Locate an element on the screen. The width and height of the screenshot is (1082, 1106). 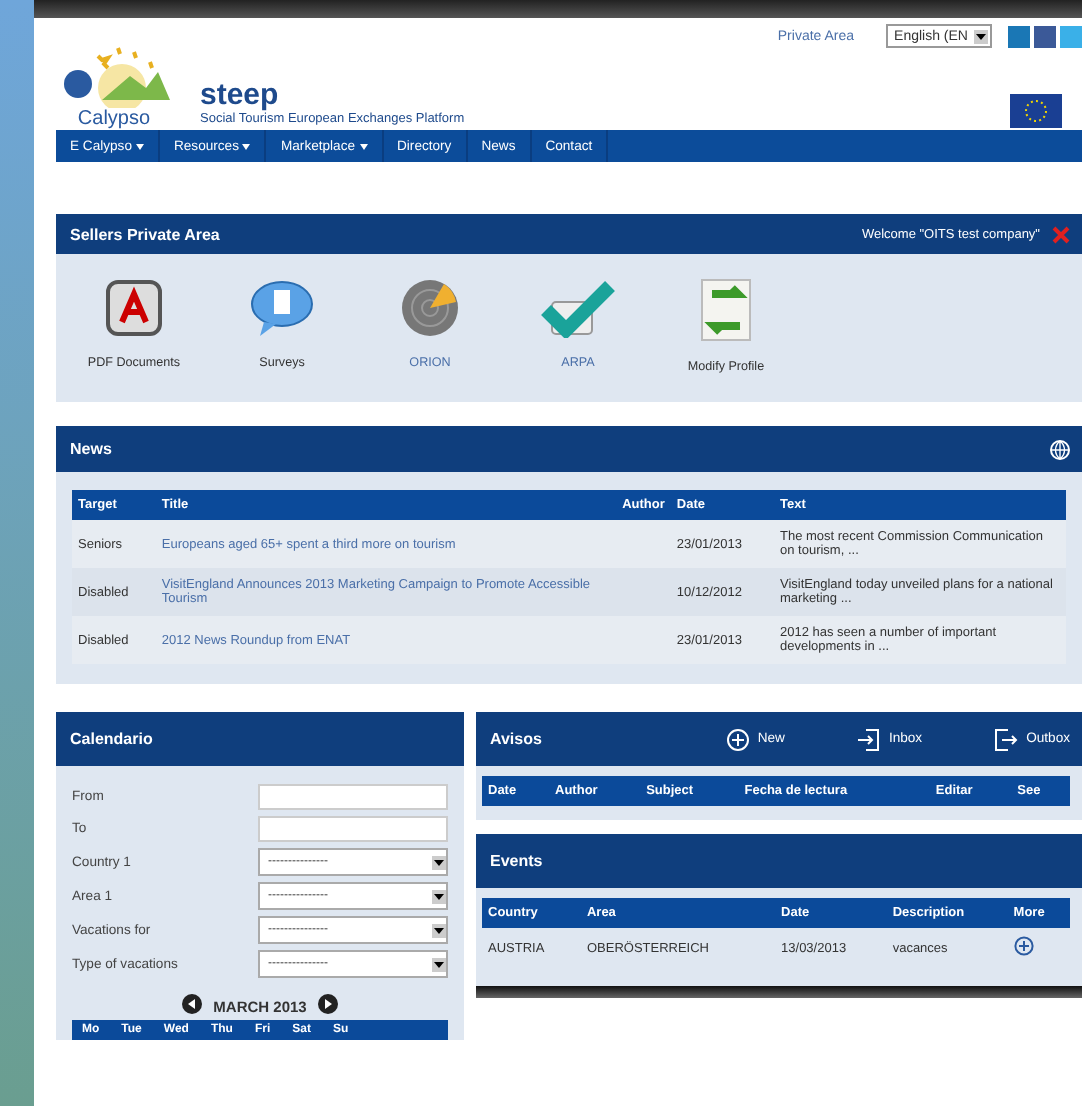
document-icon is located at coordinates (134, 308).